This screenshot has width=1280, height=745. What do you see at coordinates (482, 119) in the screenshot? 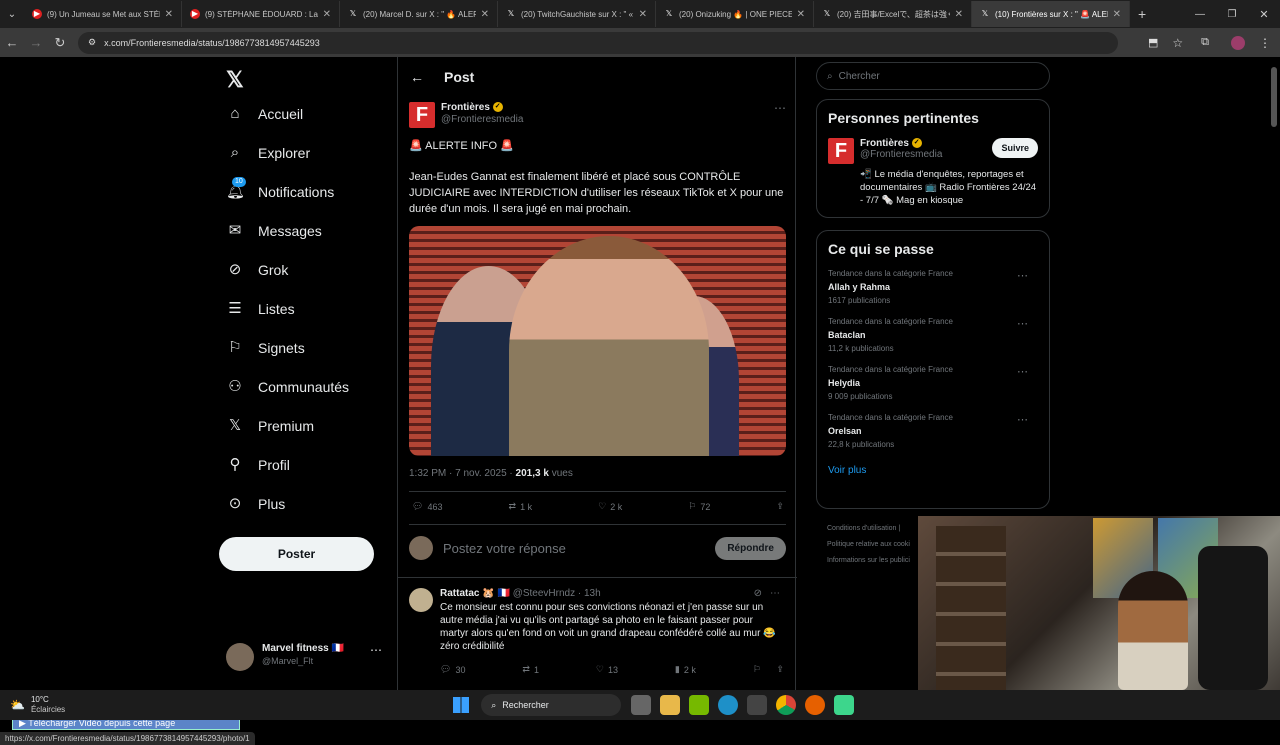
I see `author-handle: @Frontieresmedia` at bounding box center [482, 119].